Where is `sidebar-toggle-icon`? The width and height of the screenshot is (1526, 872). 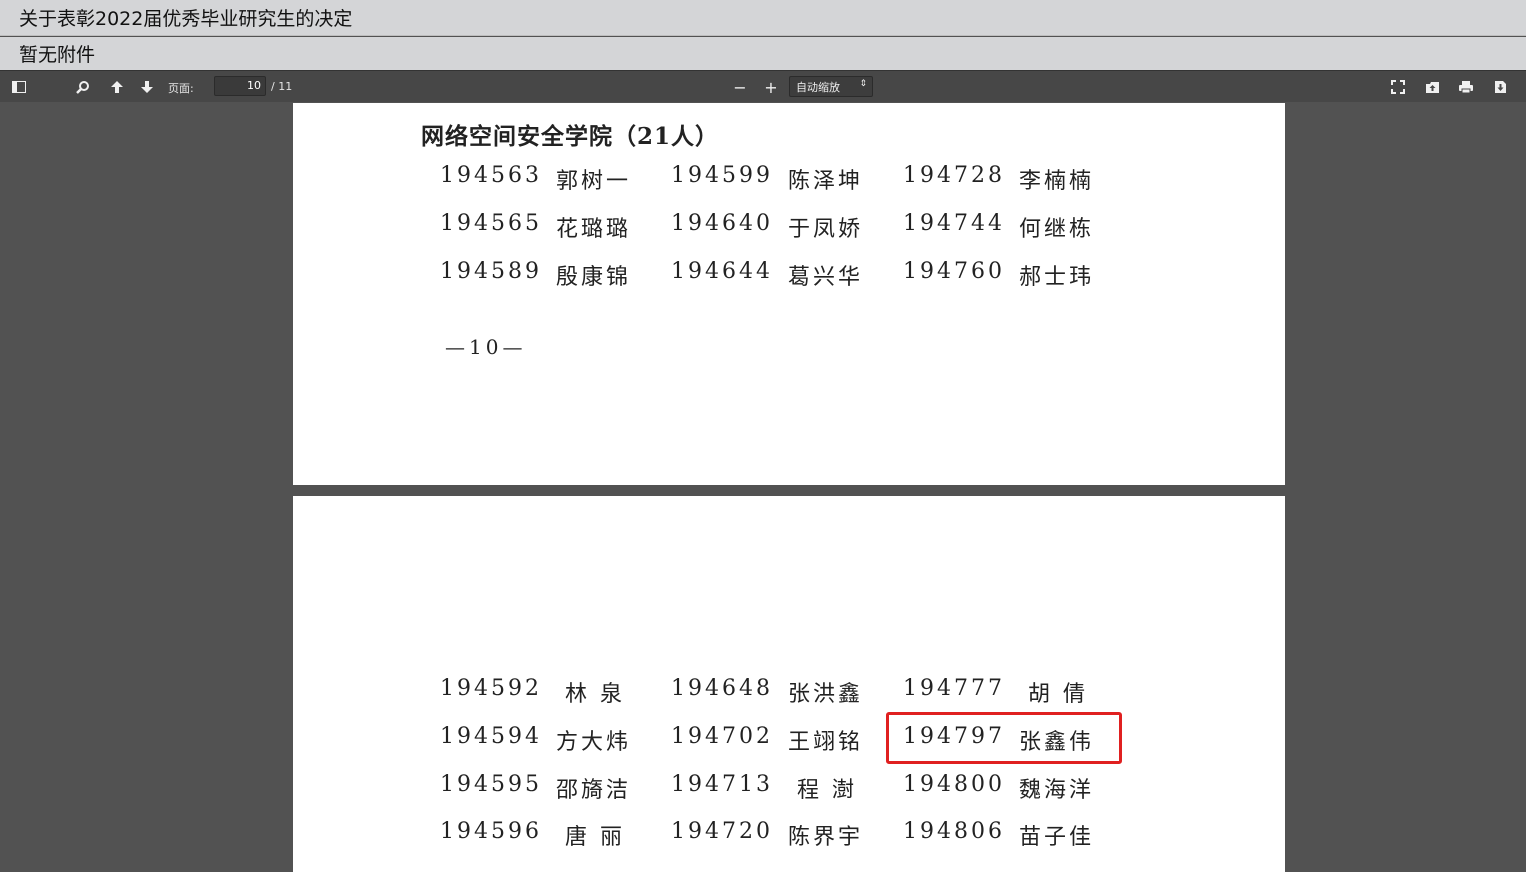
sidebar-toggle-icon is located at coordinates (19, 87).